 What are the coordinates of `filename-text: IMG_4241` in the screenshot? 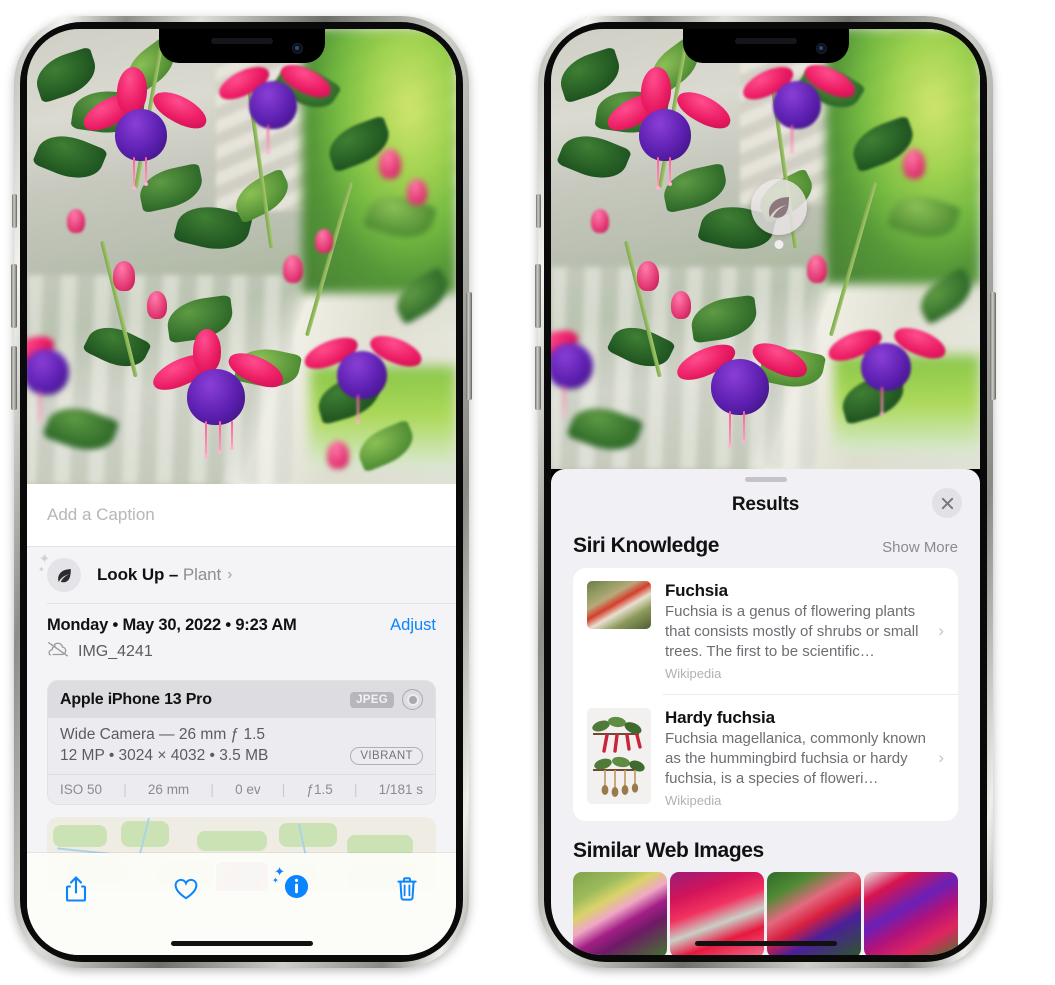 It's located at (115, 651).